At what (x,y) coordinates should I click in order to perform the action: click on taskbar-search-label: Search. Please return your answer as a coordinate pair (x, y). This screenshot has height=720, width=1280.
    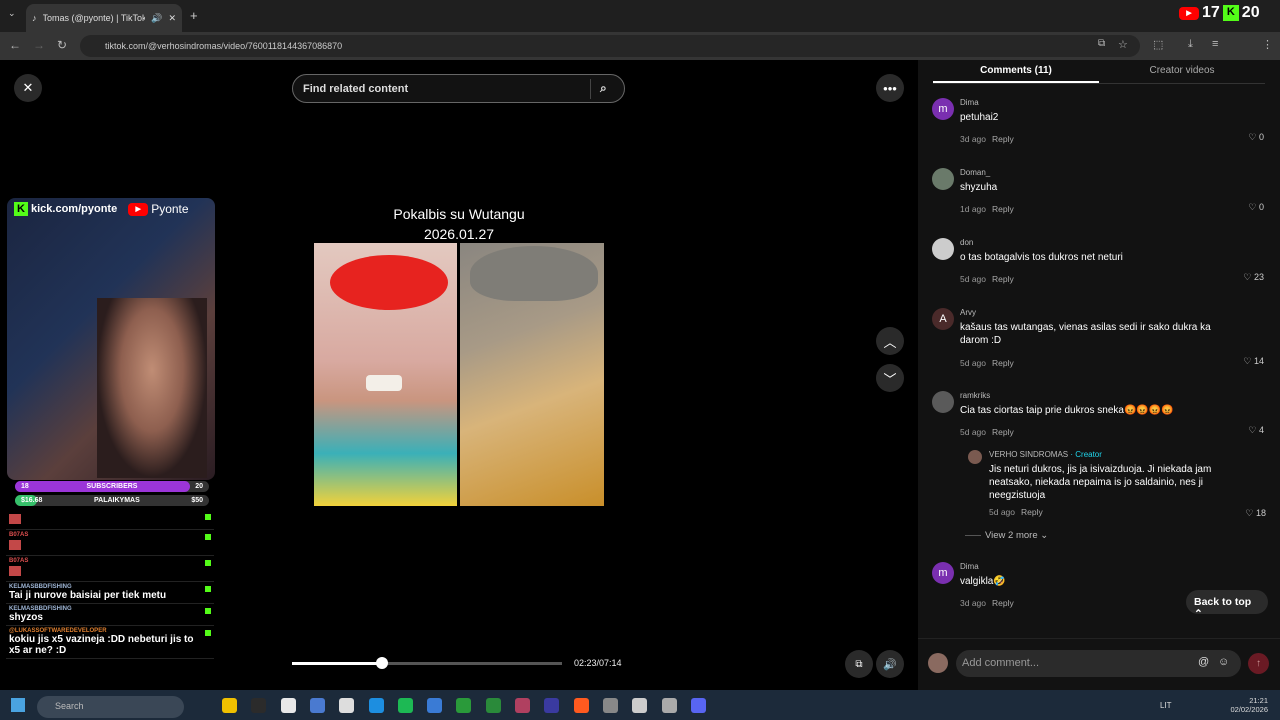
    Looking at the image, I should click on (69, 706).